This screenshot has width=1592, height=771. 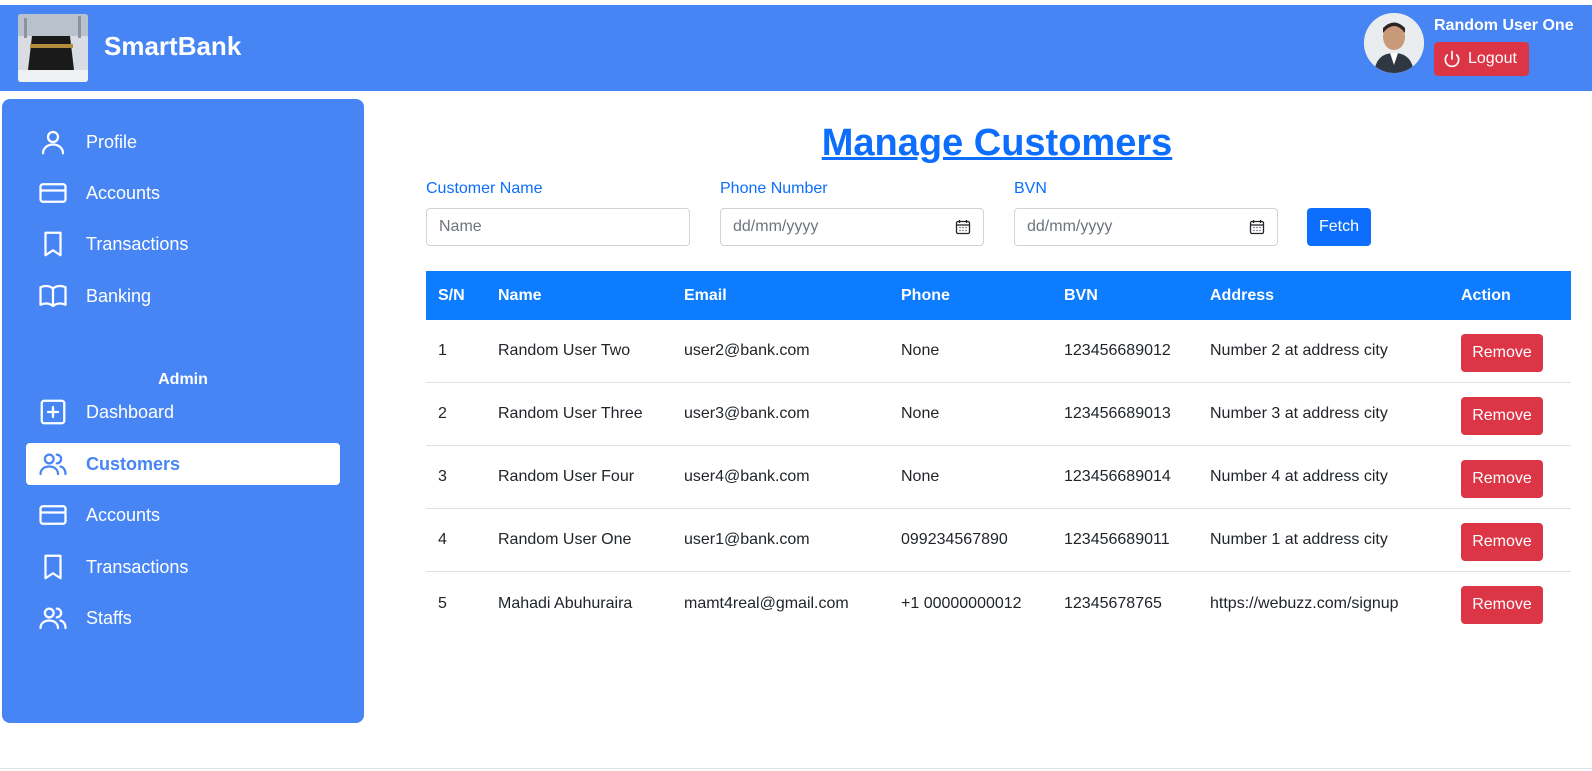 I want to click on bvn-label: BVN, so click(x=1030, y=188).